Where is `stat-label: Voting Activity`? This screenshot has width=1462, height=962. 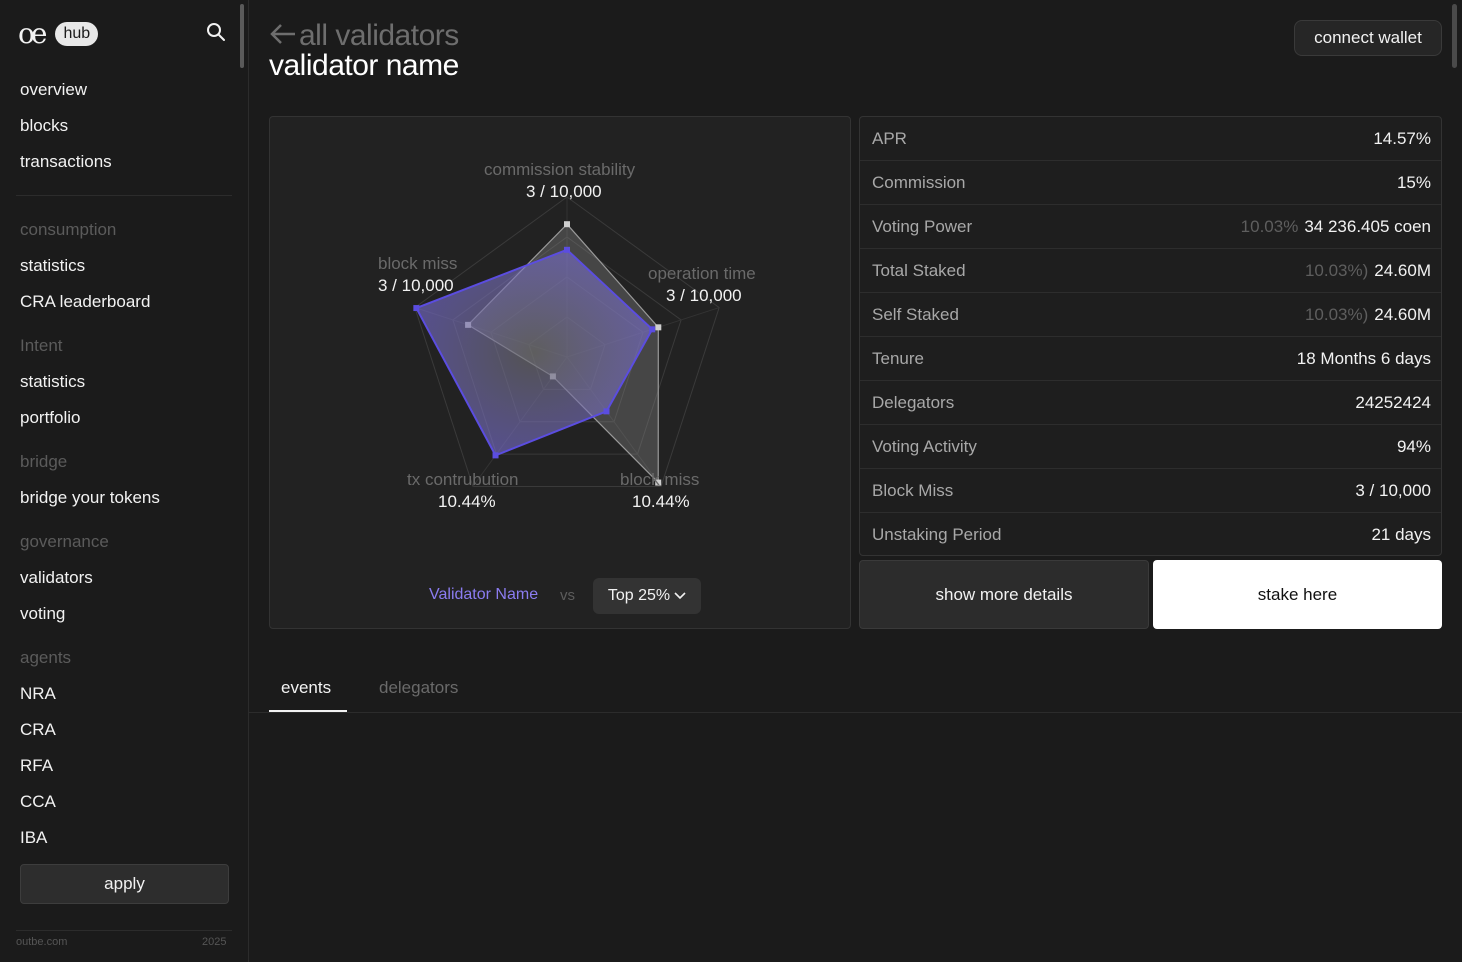
stat-label: Voting Activity is located at coordinates (924, 446).